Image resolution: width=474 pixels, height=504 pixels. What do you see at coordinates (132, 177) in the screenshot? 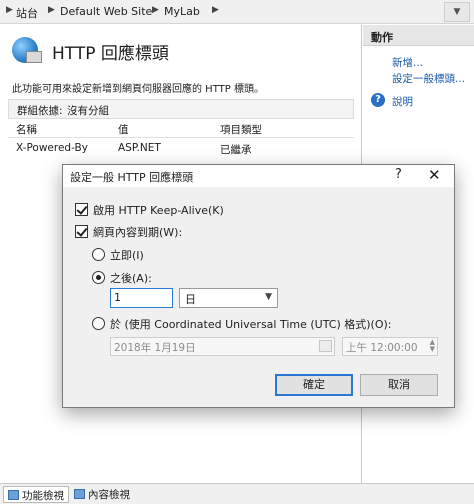
I see `dialog-title: 設定一般 HTTP 回應標頭` at bounding box center [132, 177].